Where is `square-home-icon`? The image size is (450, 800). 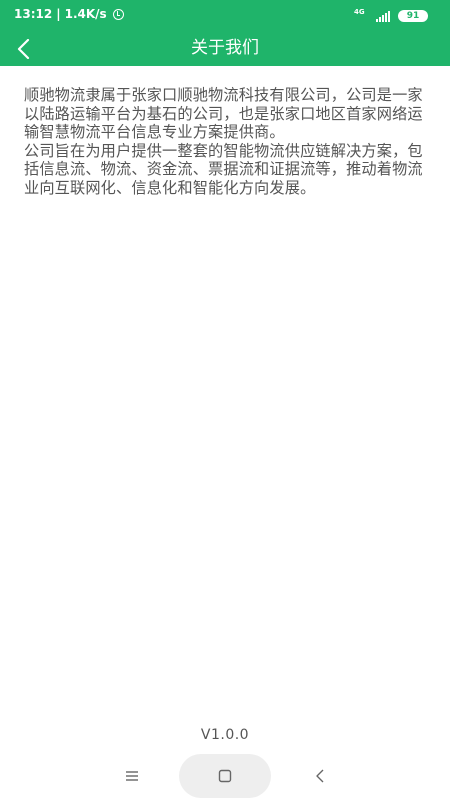 square-home-icon is located at coordinates (225, 776).